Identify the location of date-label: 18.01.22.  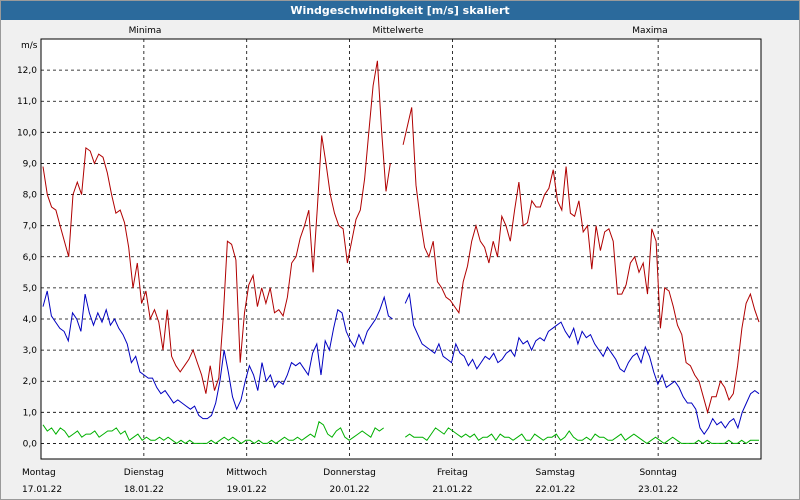
(144, 490).